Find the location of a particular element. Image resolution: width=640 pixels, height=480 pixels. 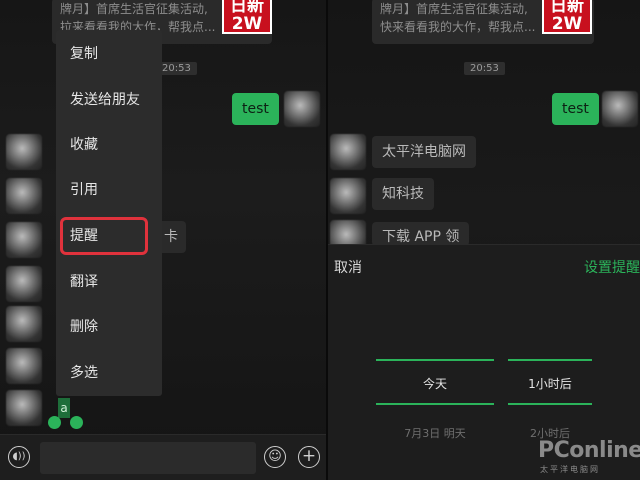

remind-highlight-box is located at coordinates (104, 236).